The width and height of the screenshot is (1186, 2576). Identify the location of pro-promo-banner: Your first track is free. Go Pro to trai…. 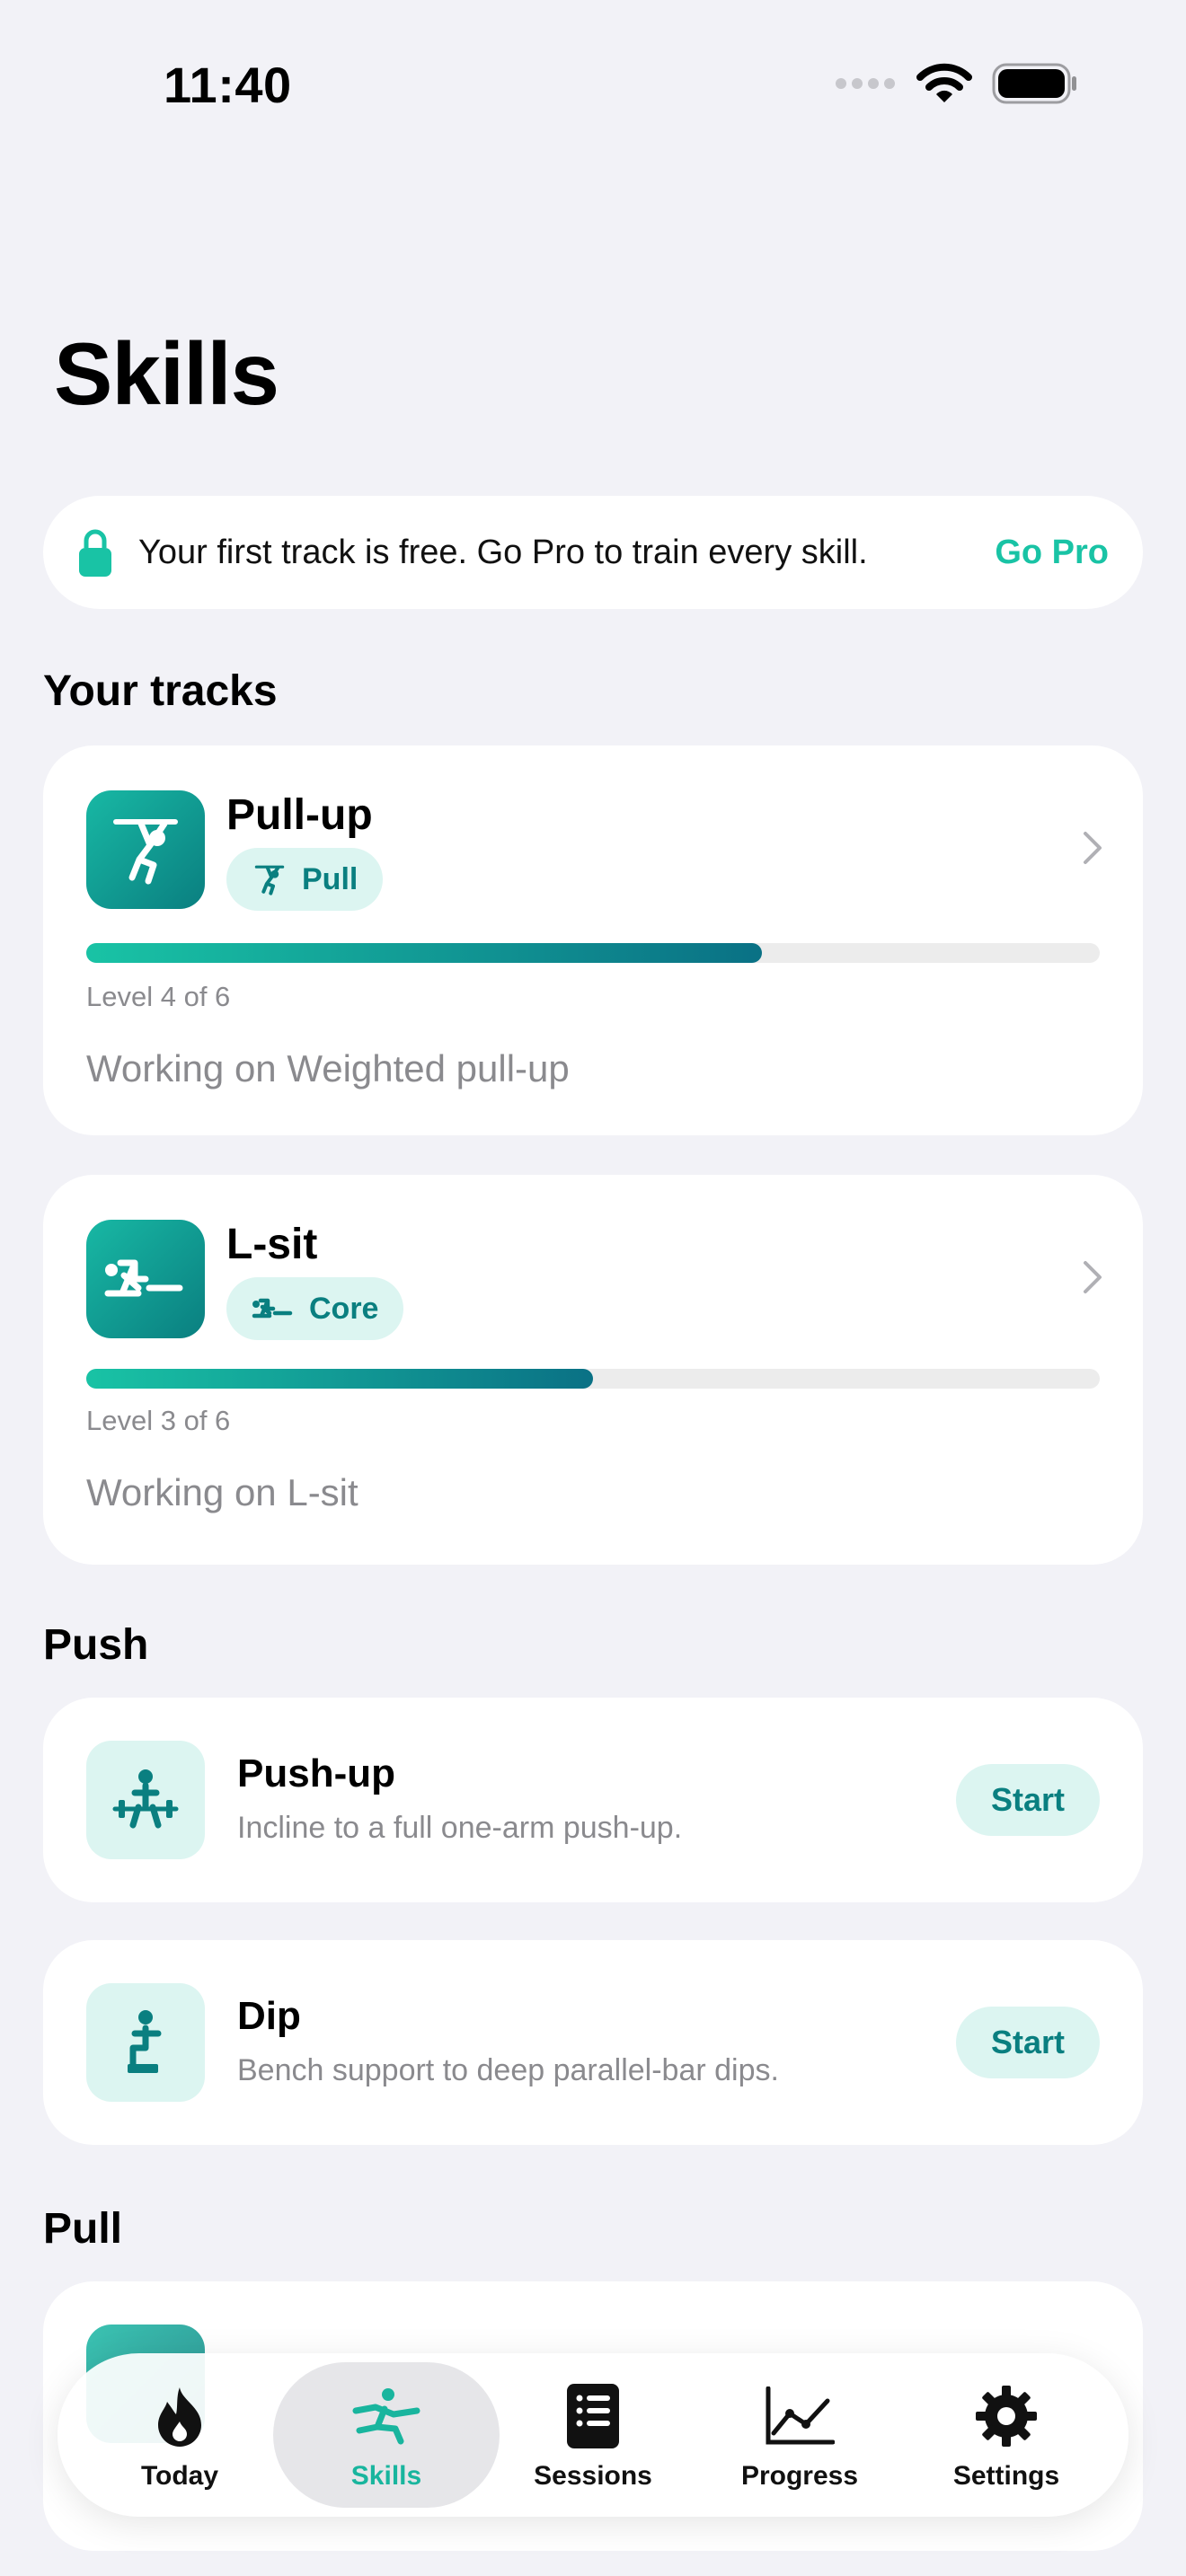
(593, 552).